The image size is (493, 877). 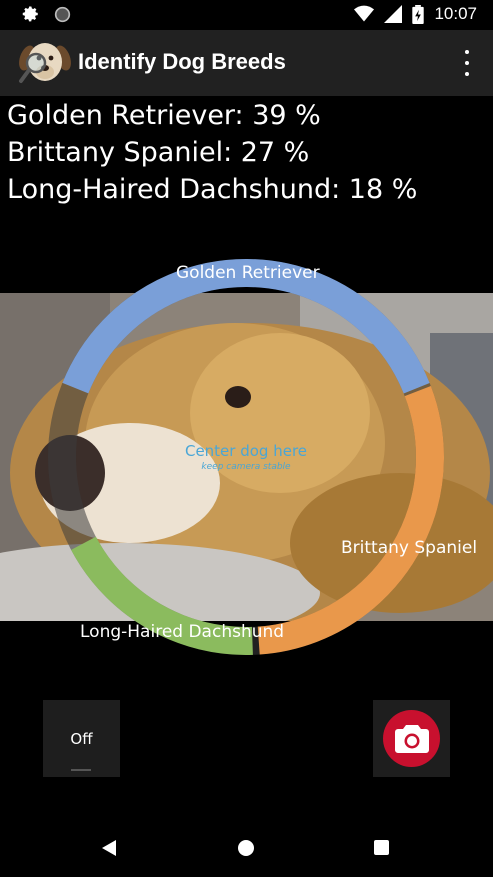 What do you see at coordinates (246, 848) in the screenshot?
I see `home-icon` at bounding box center [246, 848].